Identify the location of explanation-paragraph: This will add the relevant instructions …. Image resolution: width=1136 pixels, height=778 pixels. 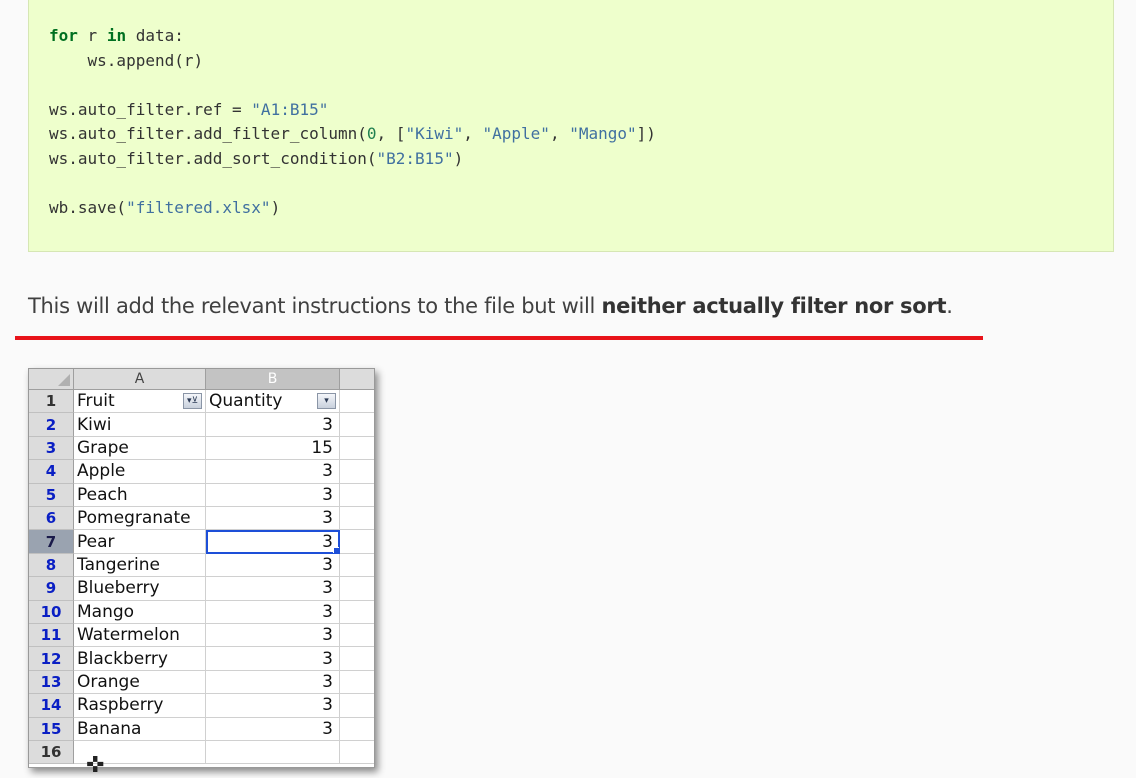
(490, 306).